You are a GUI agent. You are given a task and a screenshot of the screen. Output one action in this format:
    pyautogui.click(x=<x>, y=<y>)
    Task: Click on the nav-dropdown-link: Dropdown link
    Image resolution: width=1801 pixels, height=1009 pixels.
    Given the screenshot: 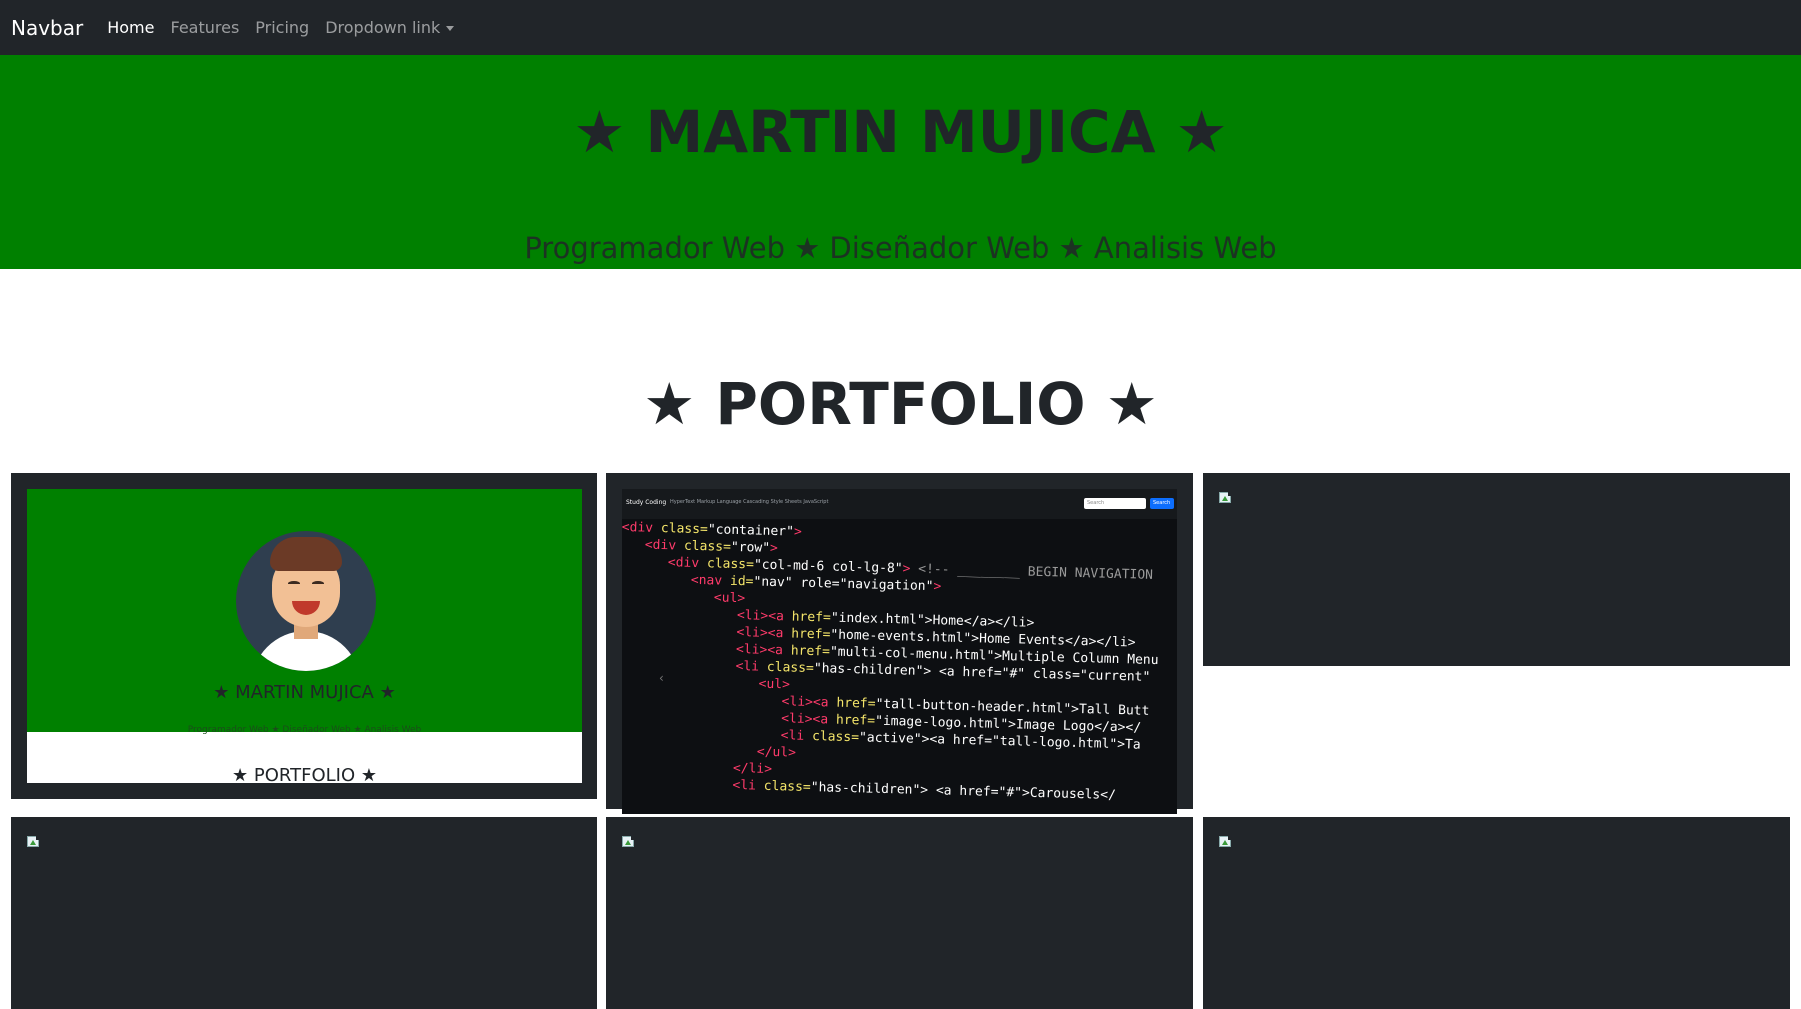 What is the action you would take?
    pyautogui.click(x=390, y=27)
    